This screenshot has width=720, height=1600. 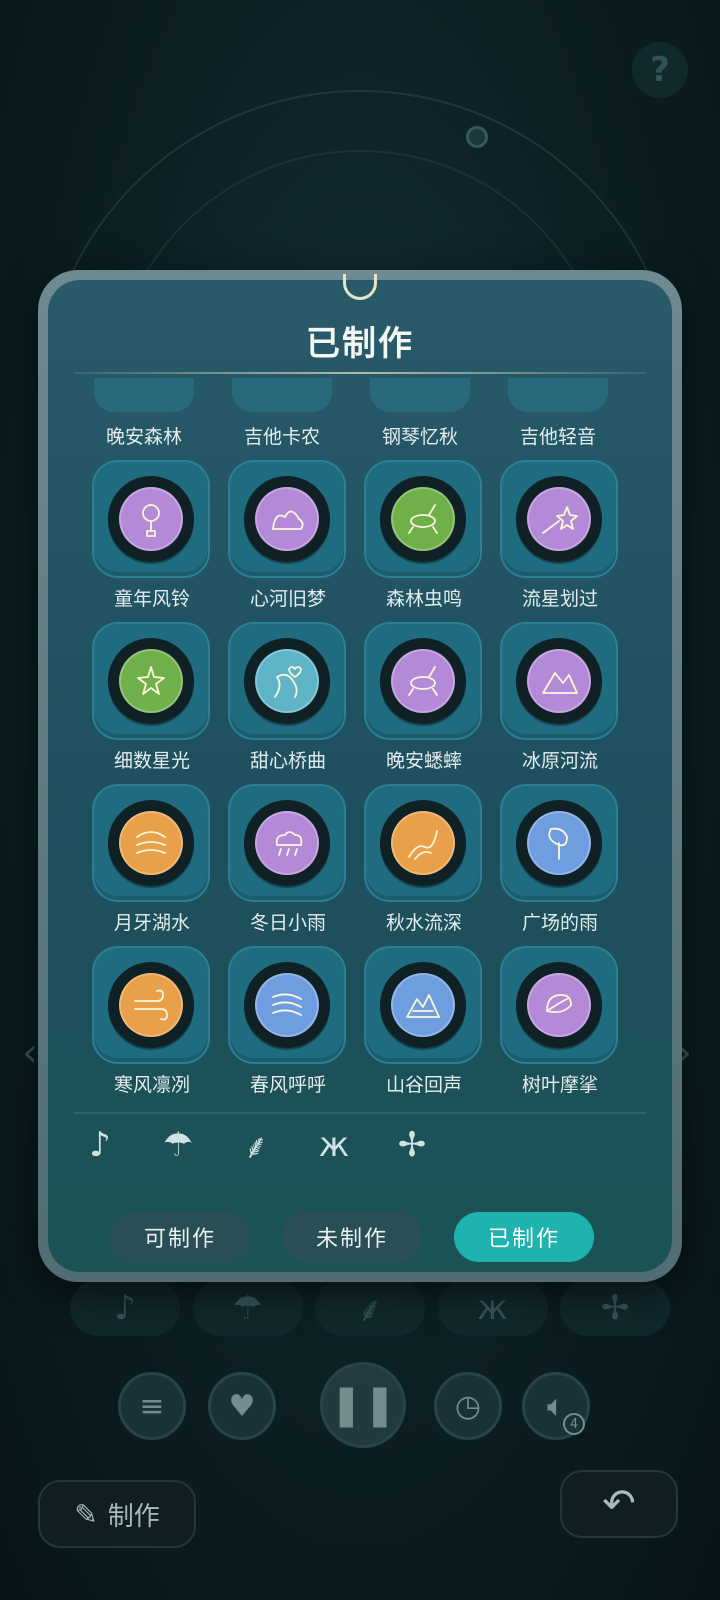 I want to click on sound-item: 晚安蟋蟀, so click(x=424, y=697).